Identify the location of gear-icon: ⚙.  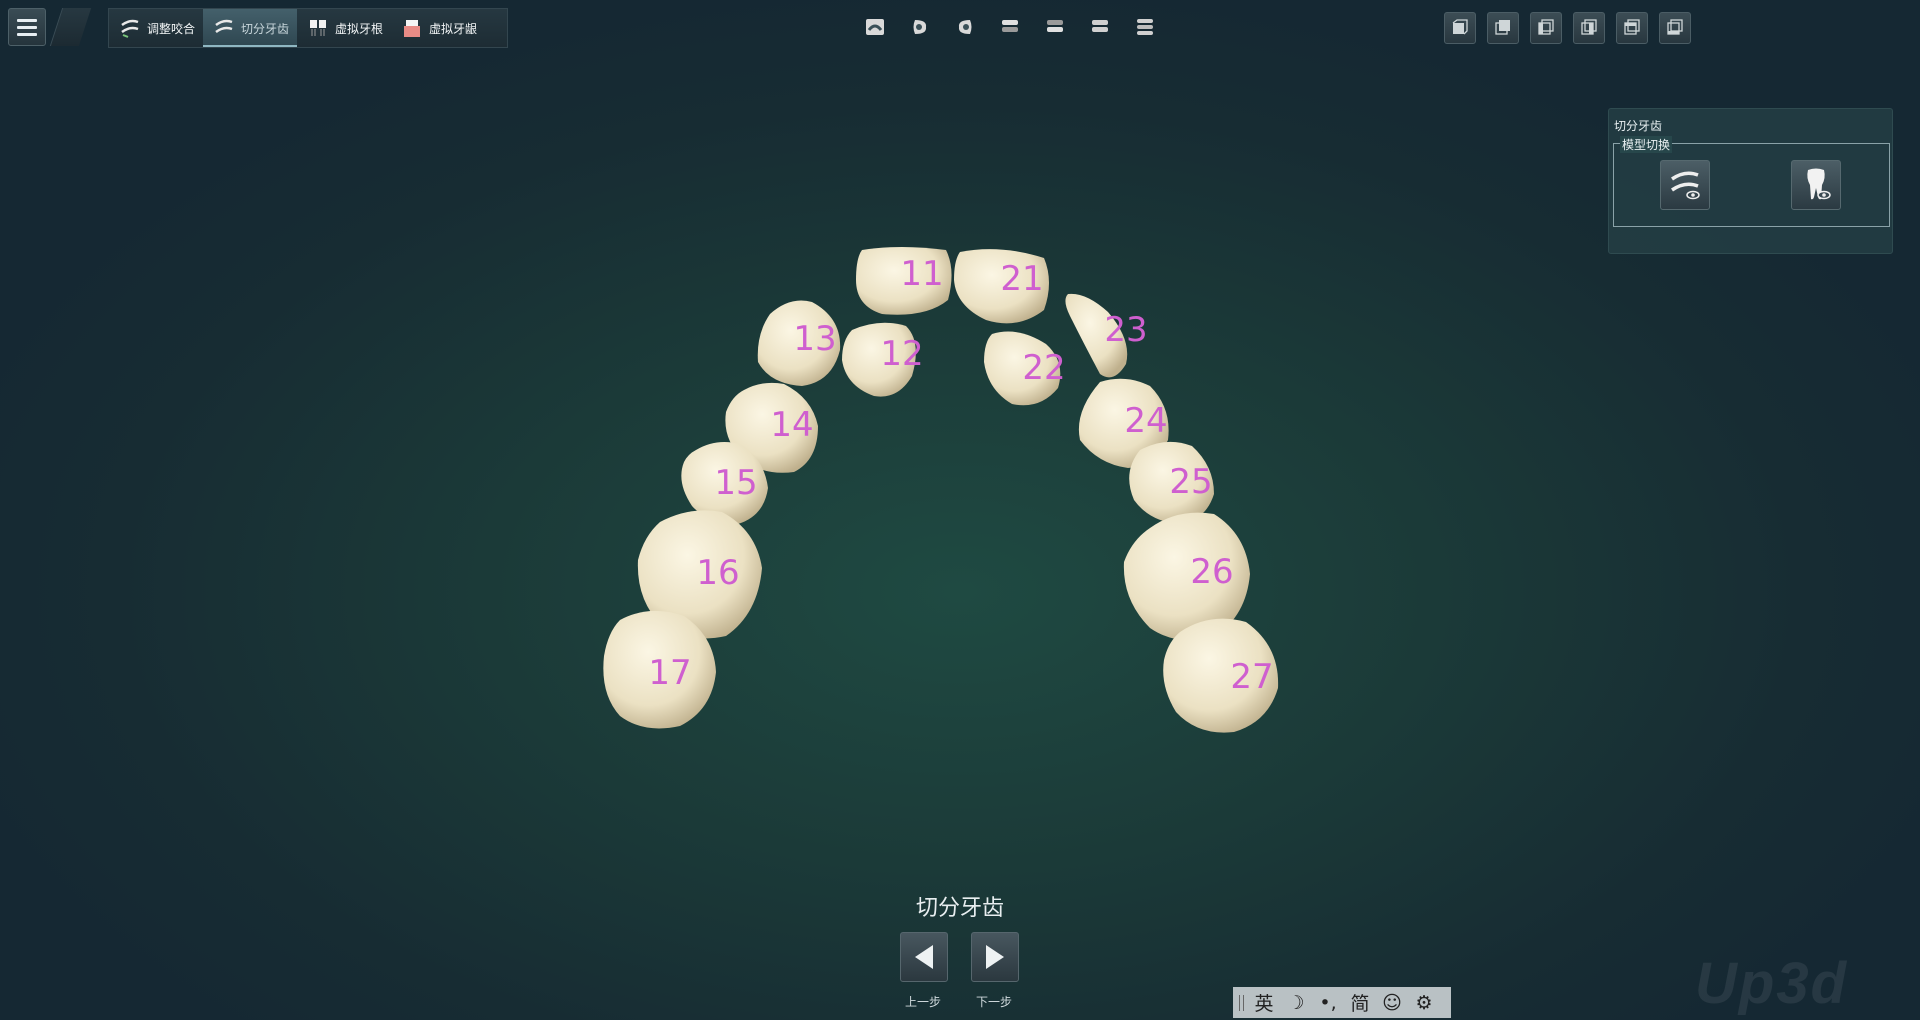
(1424, 1003).